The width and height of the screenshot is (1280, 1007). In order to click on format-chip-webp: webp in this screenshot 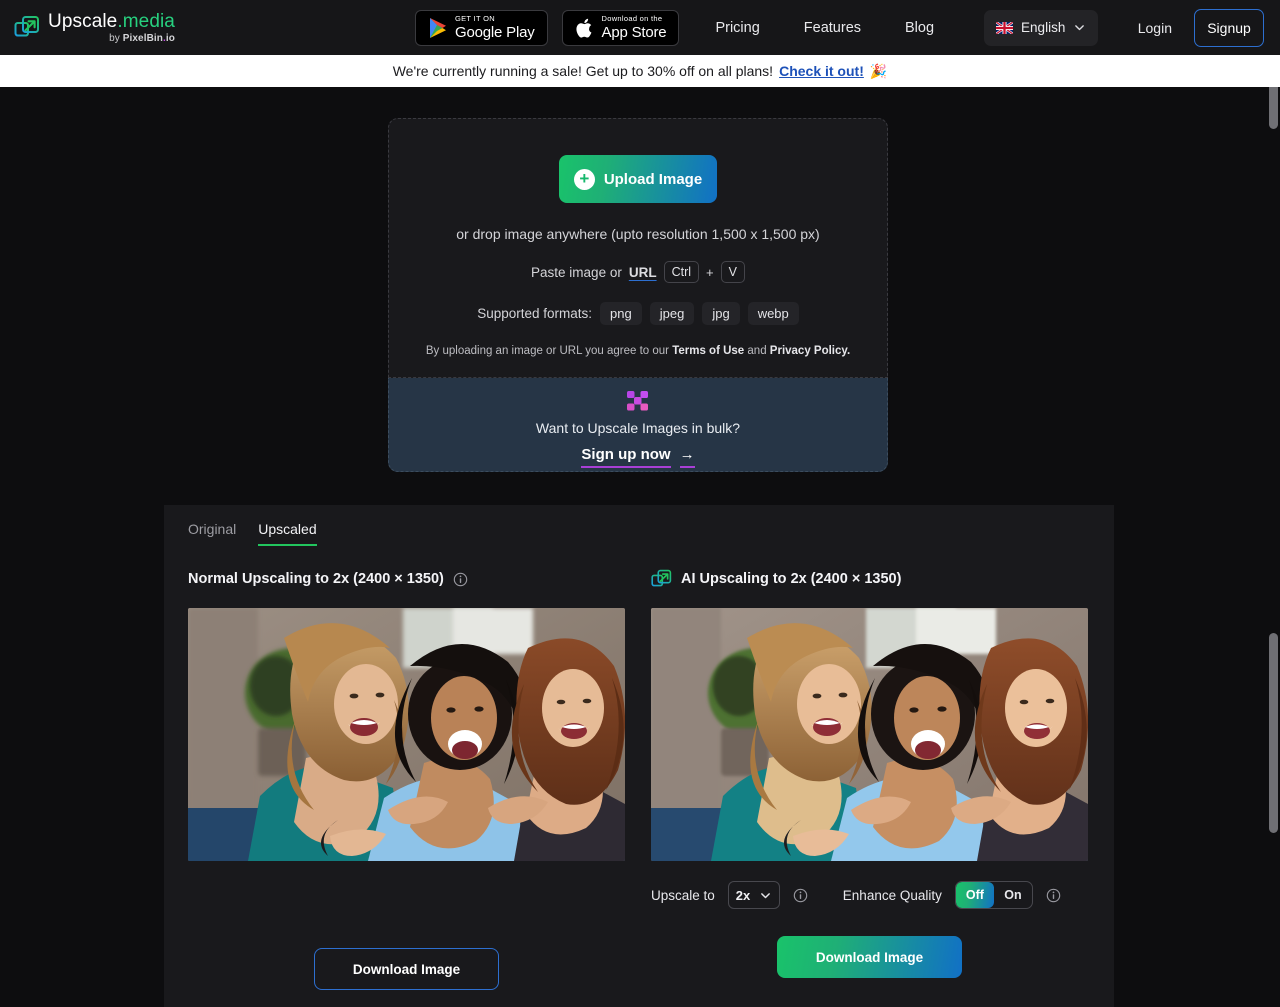, I will do `click(773, 313)`.